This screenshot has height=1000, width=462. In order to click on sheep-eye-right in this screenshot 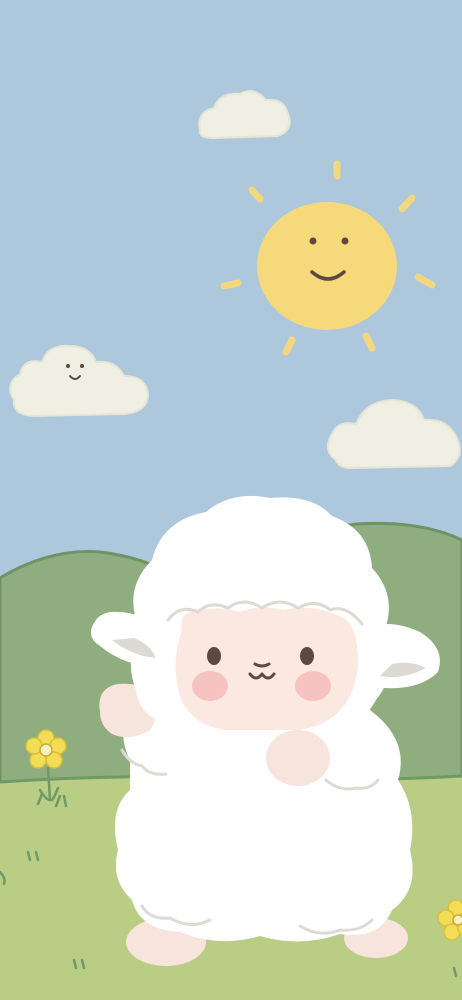, I will do `click(307, 656)`.